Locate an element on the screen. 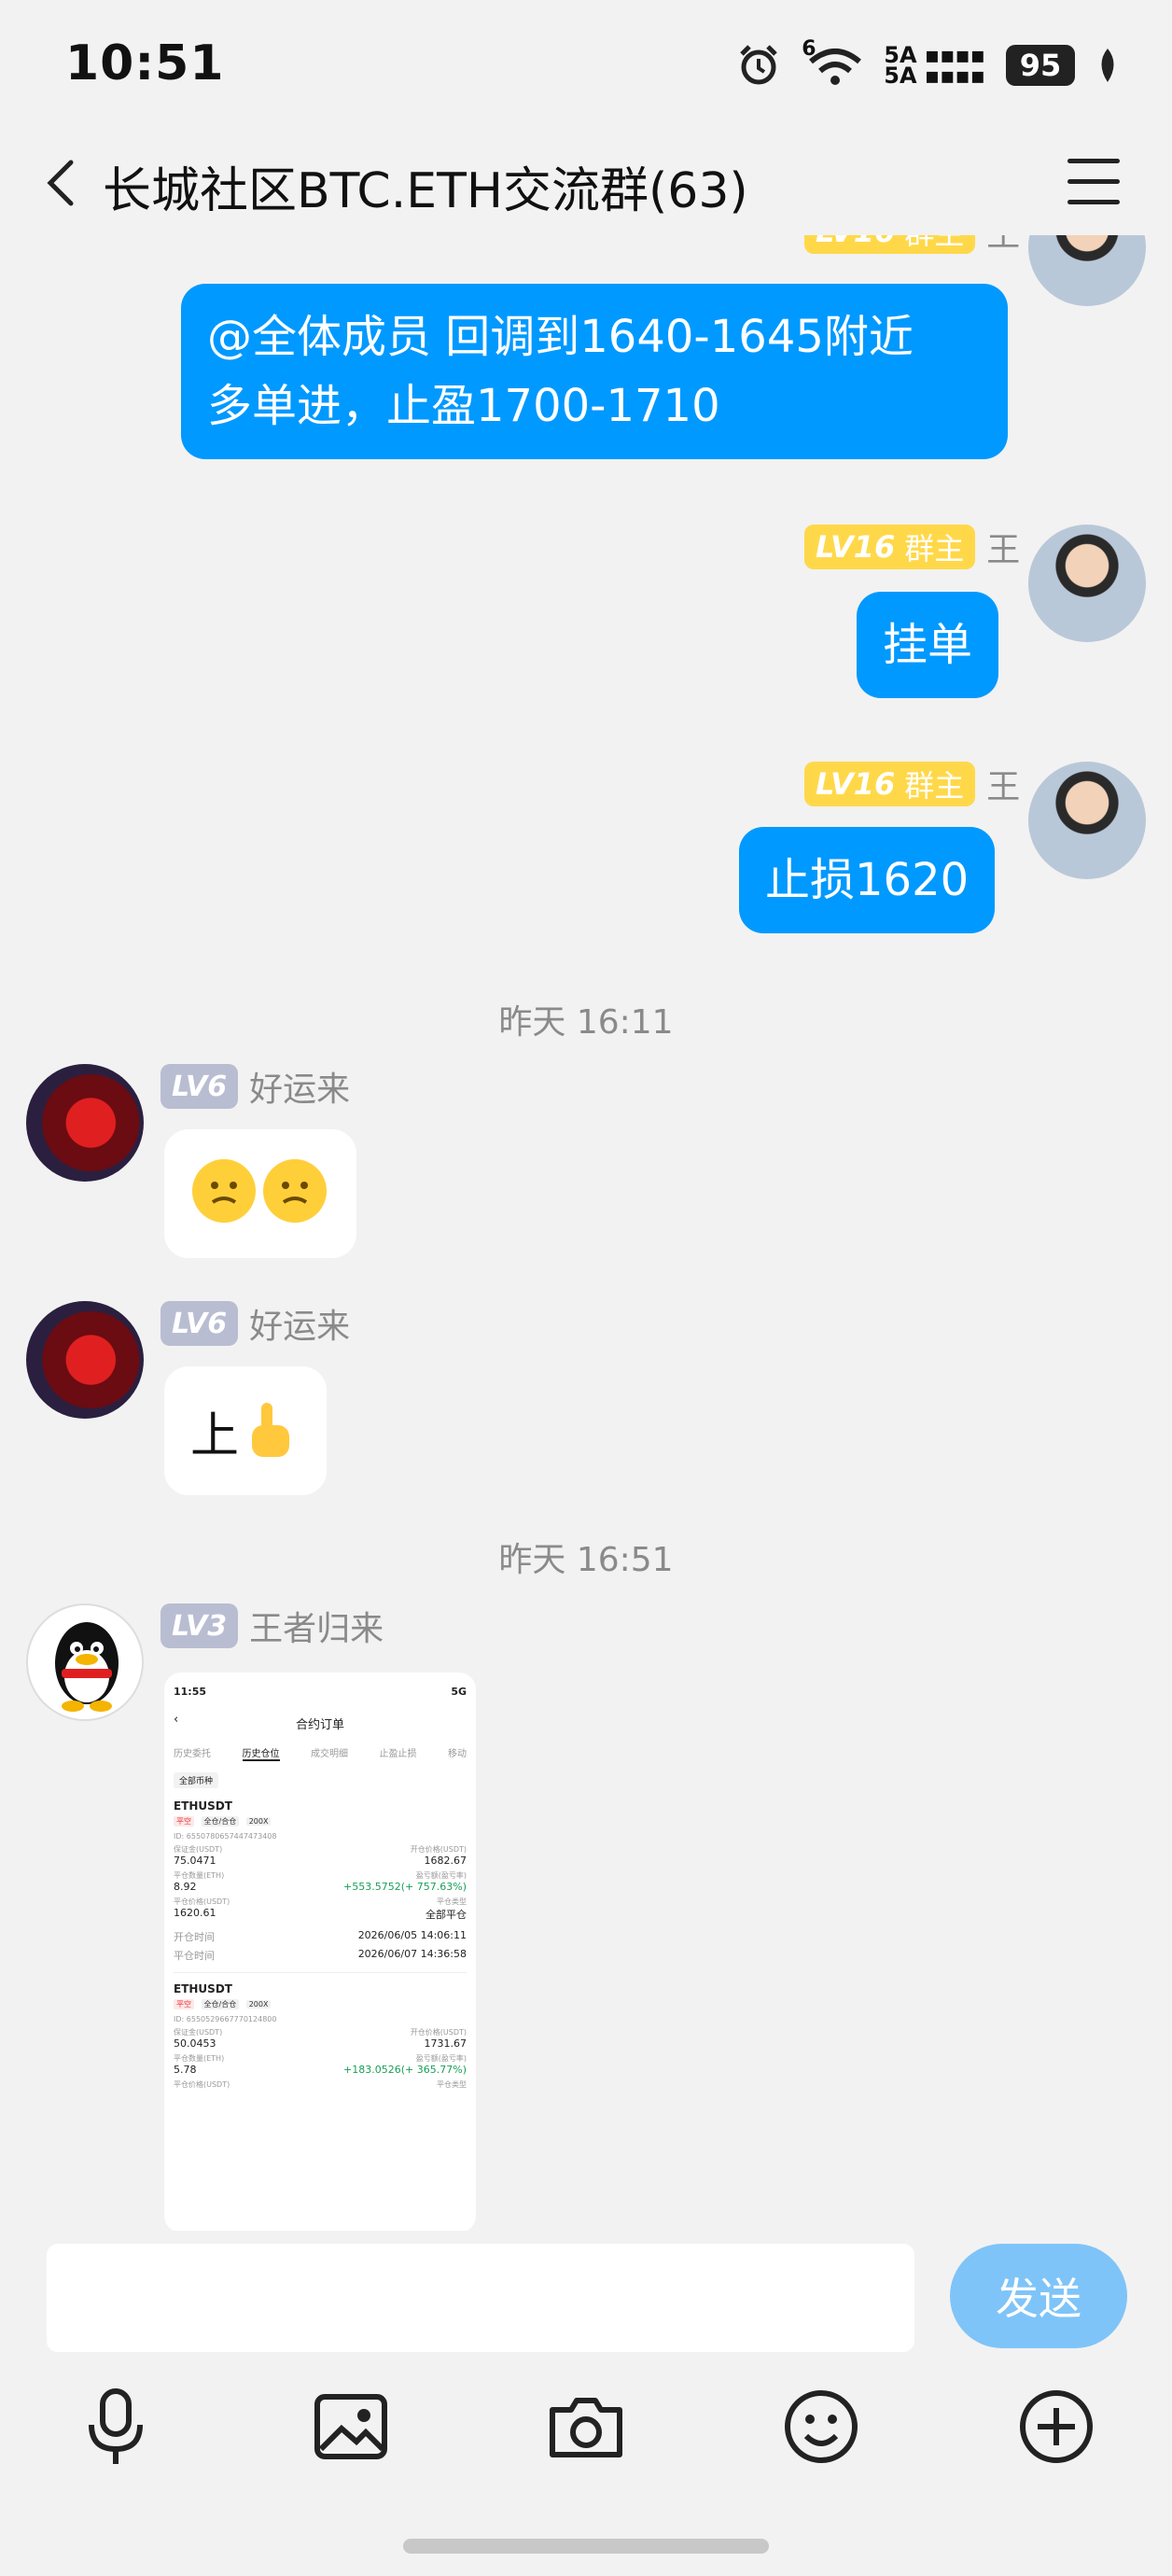 Image resolution: width=1172 pixels, height=2576 pixels. message-bubble is located at coordinates (260, 1193).